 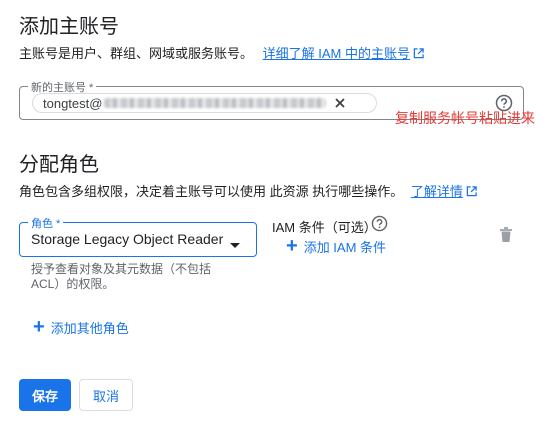 I want to click on cancel-button-label: 取消, so click(x=105, y=396).